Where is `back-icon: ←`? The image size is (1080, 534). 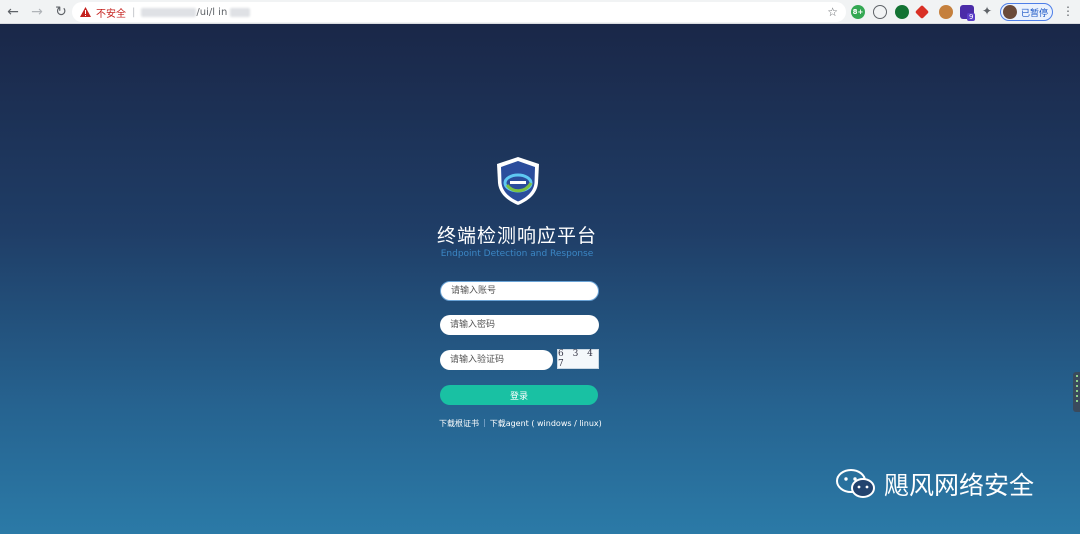 back-icon: ← is located at coordinates (13, 12).